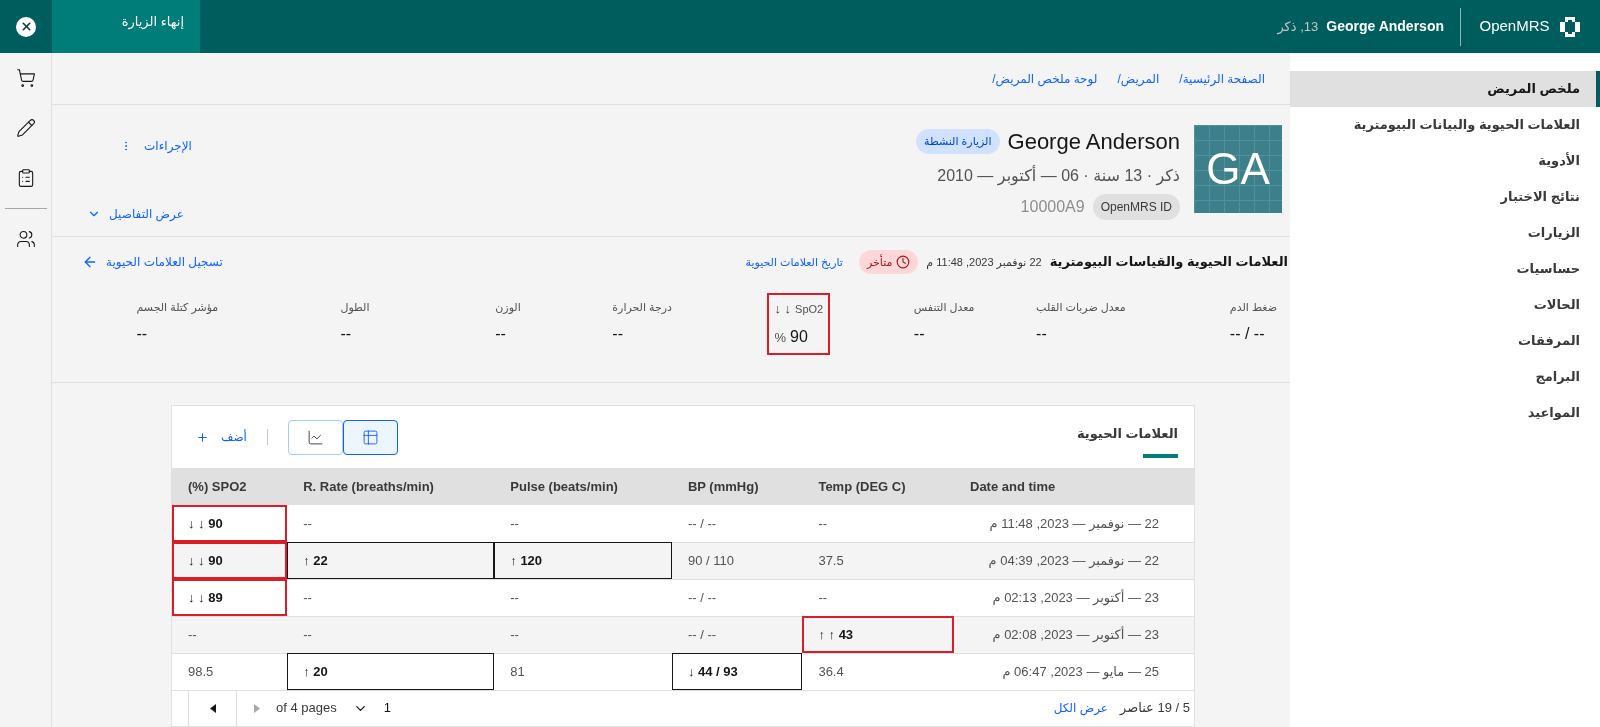 The image size is (1600, 727). I want to click on nav-item: العلامات الحيوية والبيانات البيومترية, so click(1445, 125).